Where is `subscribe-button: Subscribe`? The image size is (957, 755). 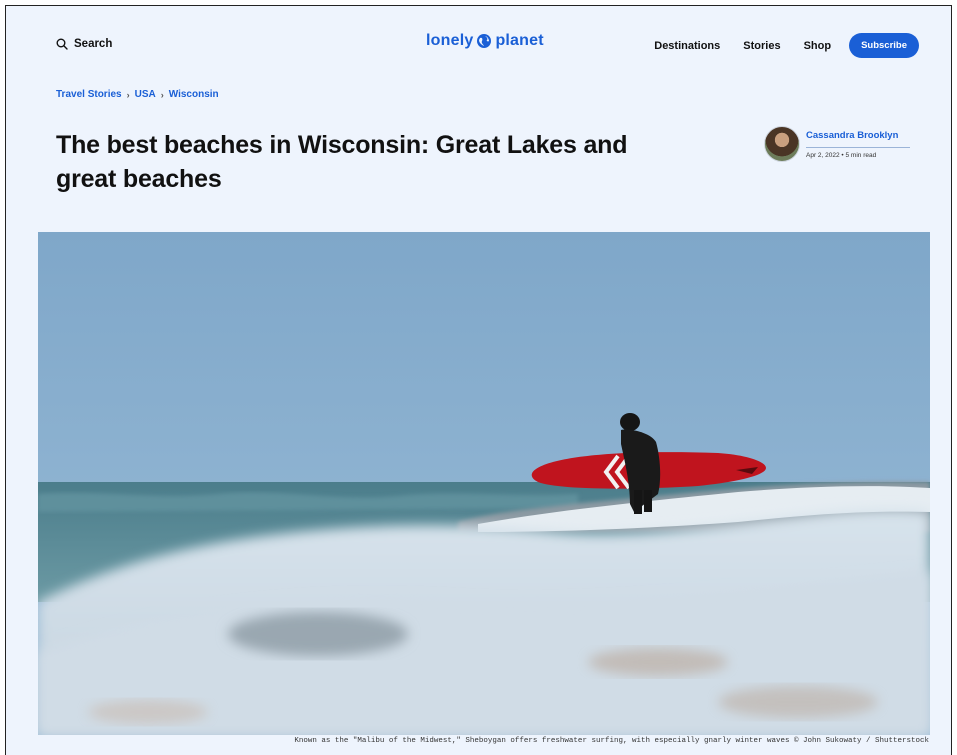
subscribe-button: Subscribe is located at coordinates (884, 45).